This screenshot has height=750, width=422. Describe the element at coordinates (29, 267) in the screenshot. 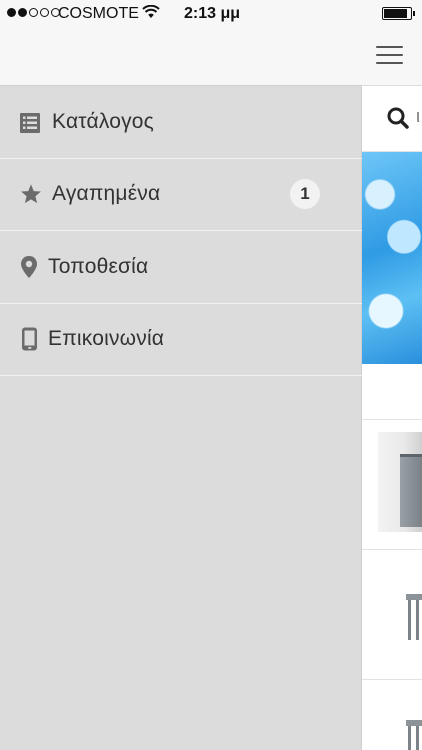

I see `location-pin-icon` at that location.